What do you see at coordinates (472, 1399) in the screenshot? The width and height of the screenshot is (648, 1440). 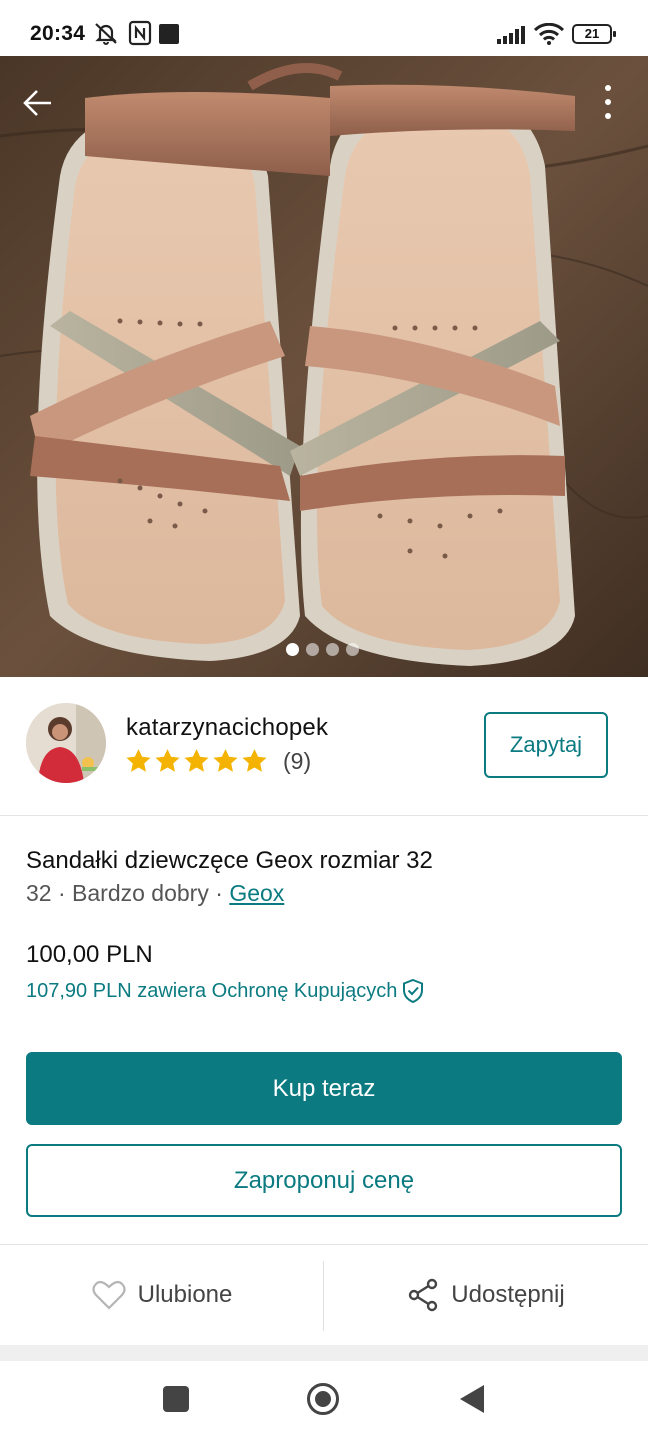 I see `back-triangle-icon` at bounding box center [472, 1399].